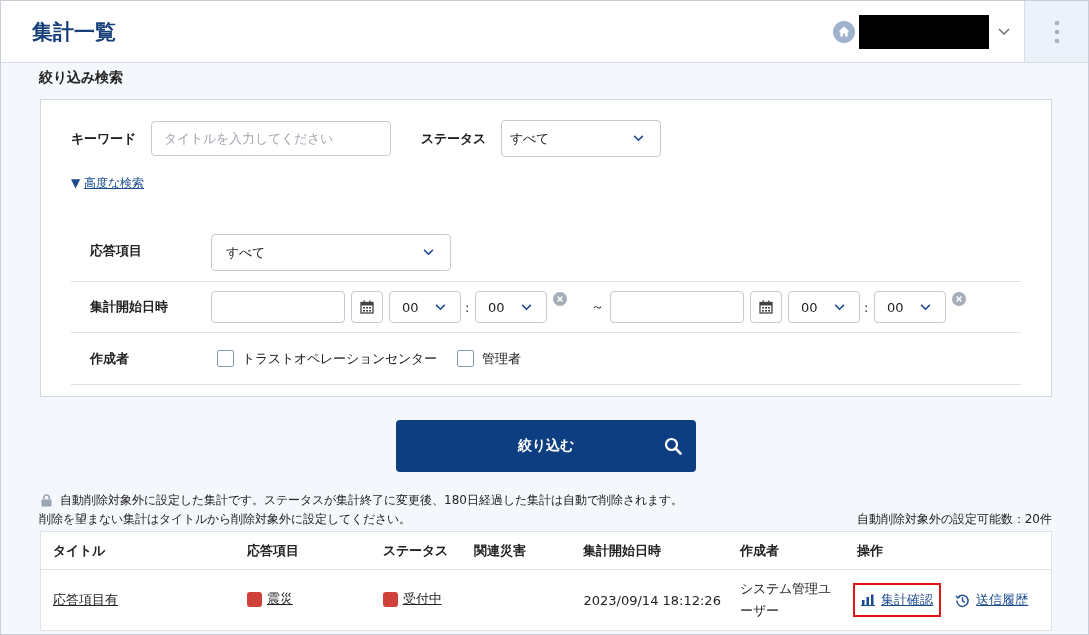 The height and width of the screenshot is (635, 1089). Describe the element at coordinates (74, 32) in the screenshot. I see `page-title: 集計一覧` at that location.